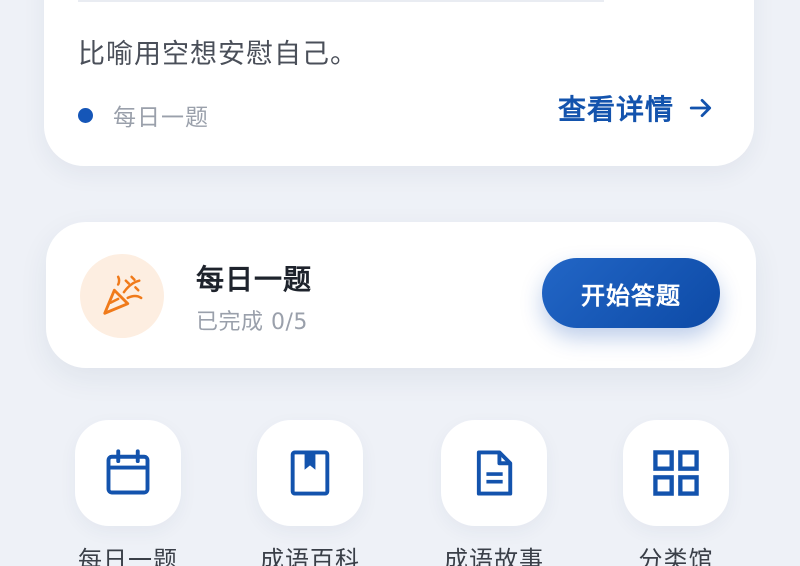 This screenshot has width=800, height=566. Describe the element at coordinates (254, 279) in the screenshot. I see `daily-title: 每日一题` at that location.